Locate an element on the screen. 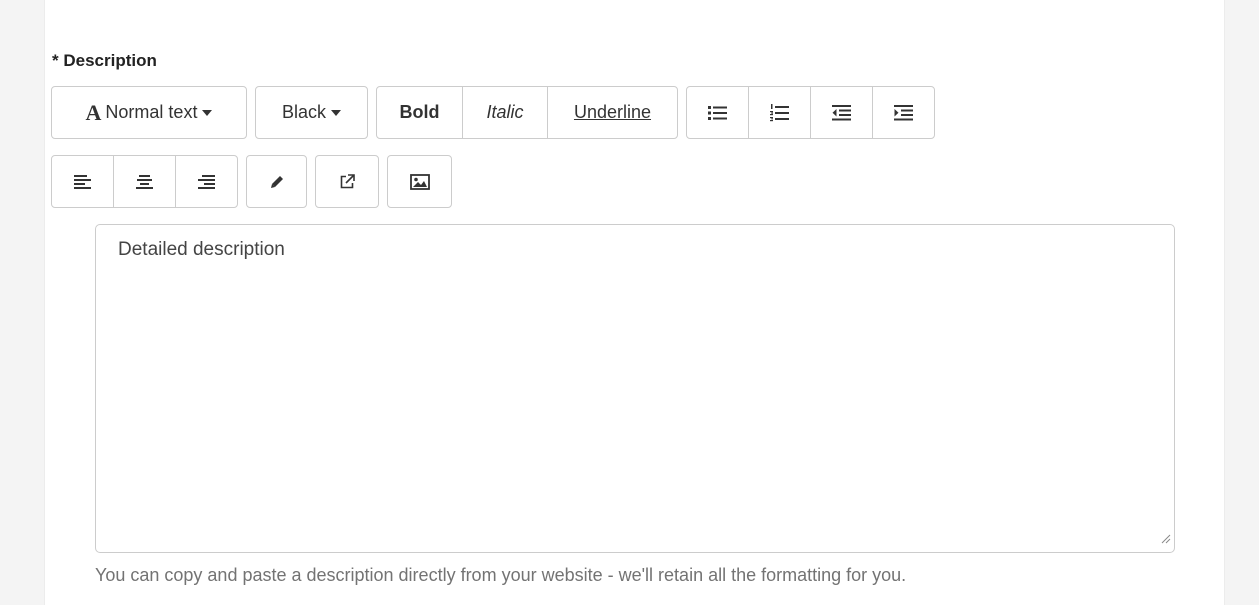  list-ol-icon is located at coordinates (779, 112).